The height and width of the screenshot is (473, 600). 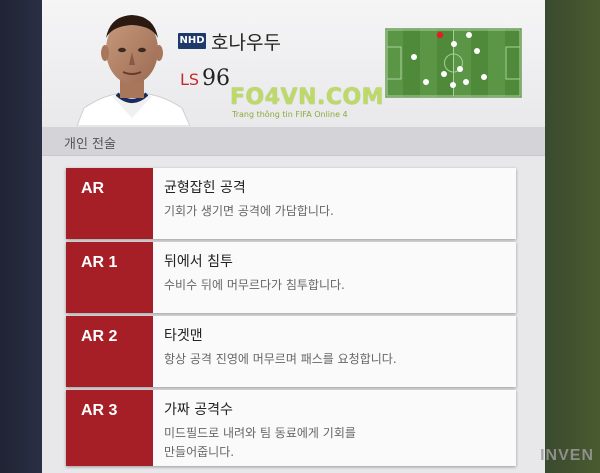 What do you see at coordinates (567, 455) in the screenshot?
I see `inven-watermark: INVEN` at bounding box center [567, 455].